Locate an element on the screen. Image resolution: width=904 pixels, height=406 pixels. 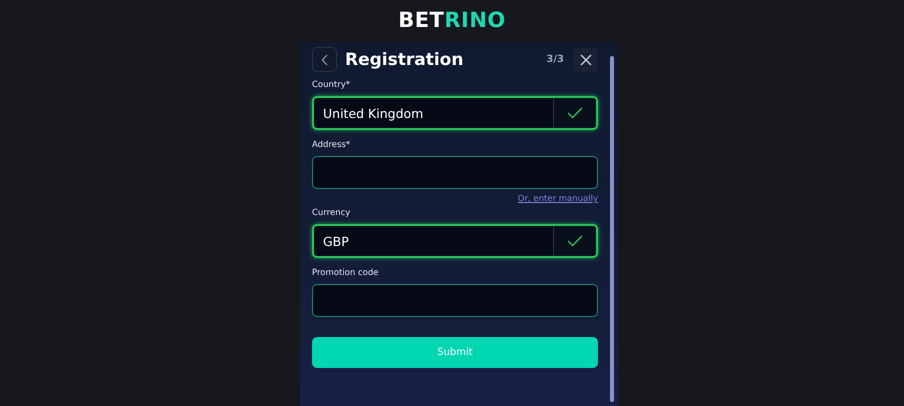
field-label: Address* is located at coordinates (332, 145).